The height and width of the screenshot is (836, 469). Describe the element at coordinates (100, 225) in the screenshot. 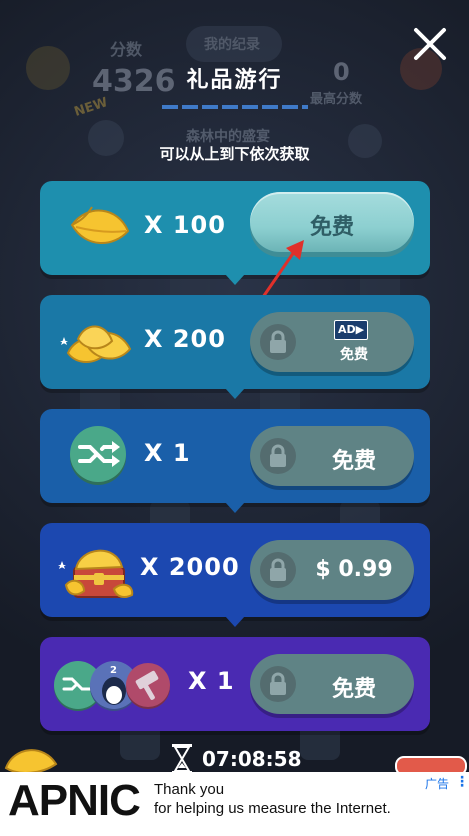

I see `leaf-icon` at that location.